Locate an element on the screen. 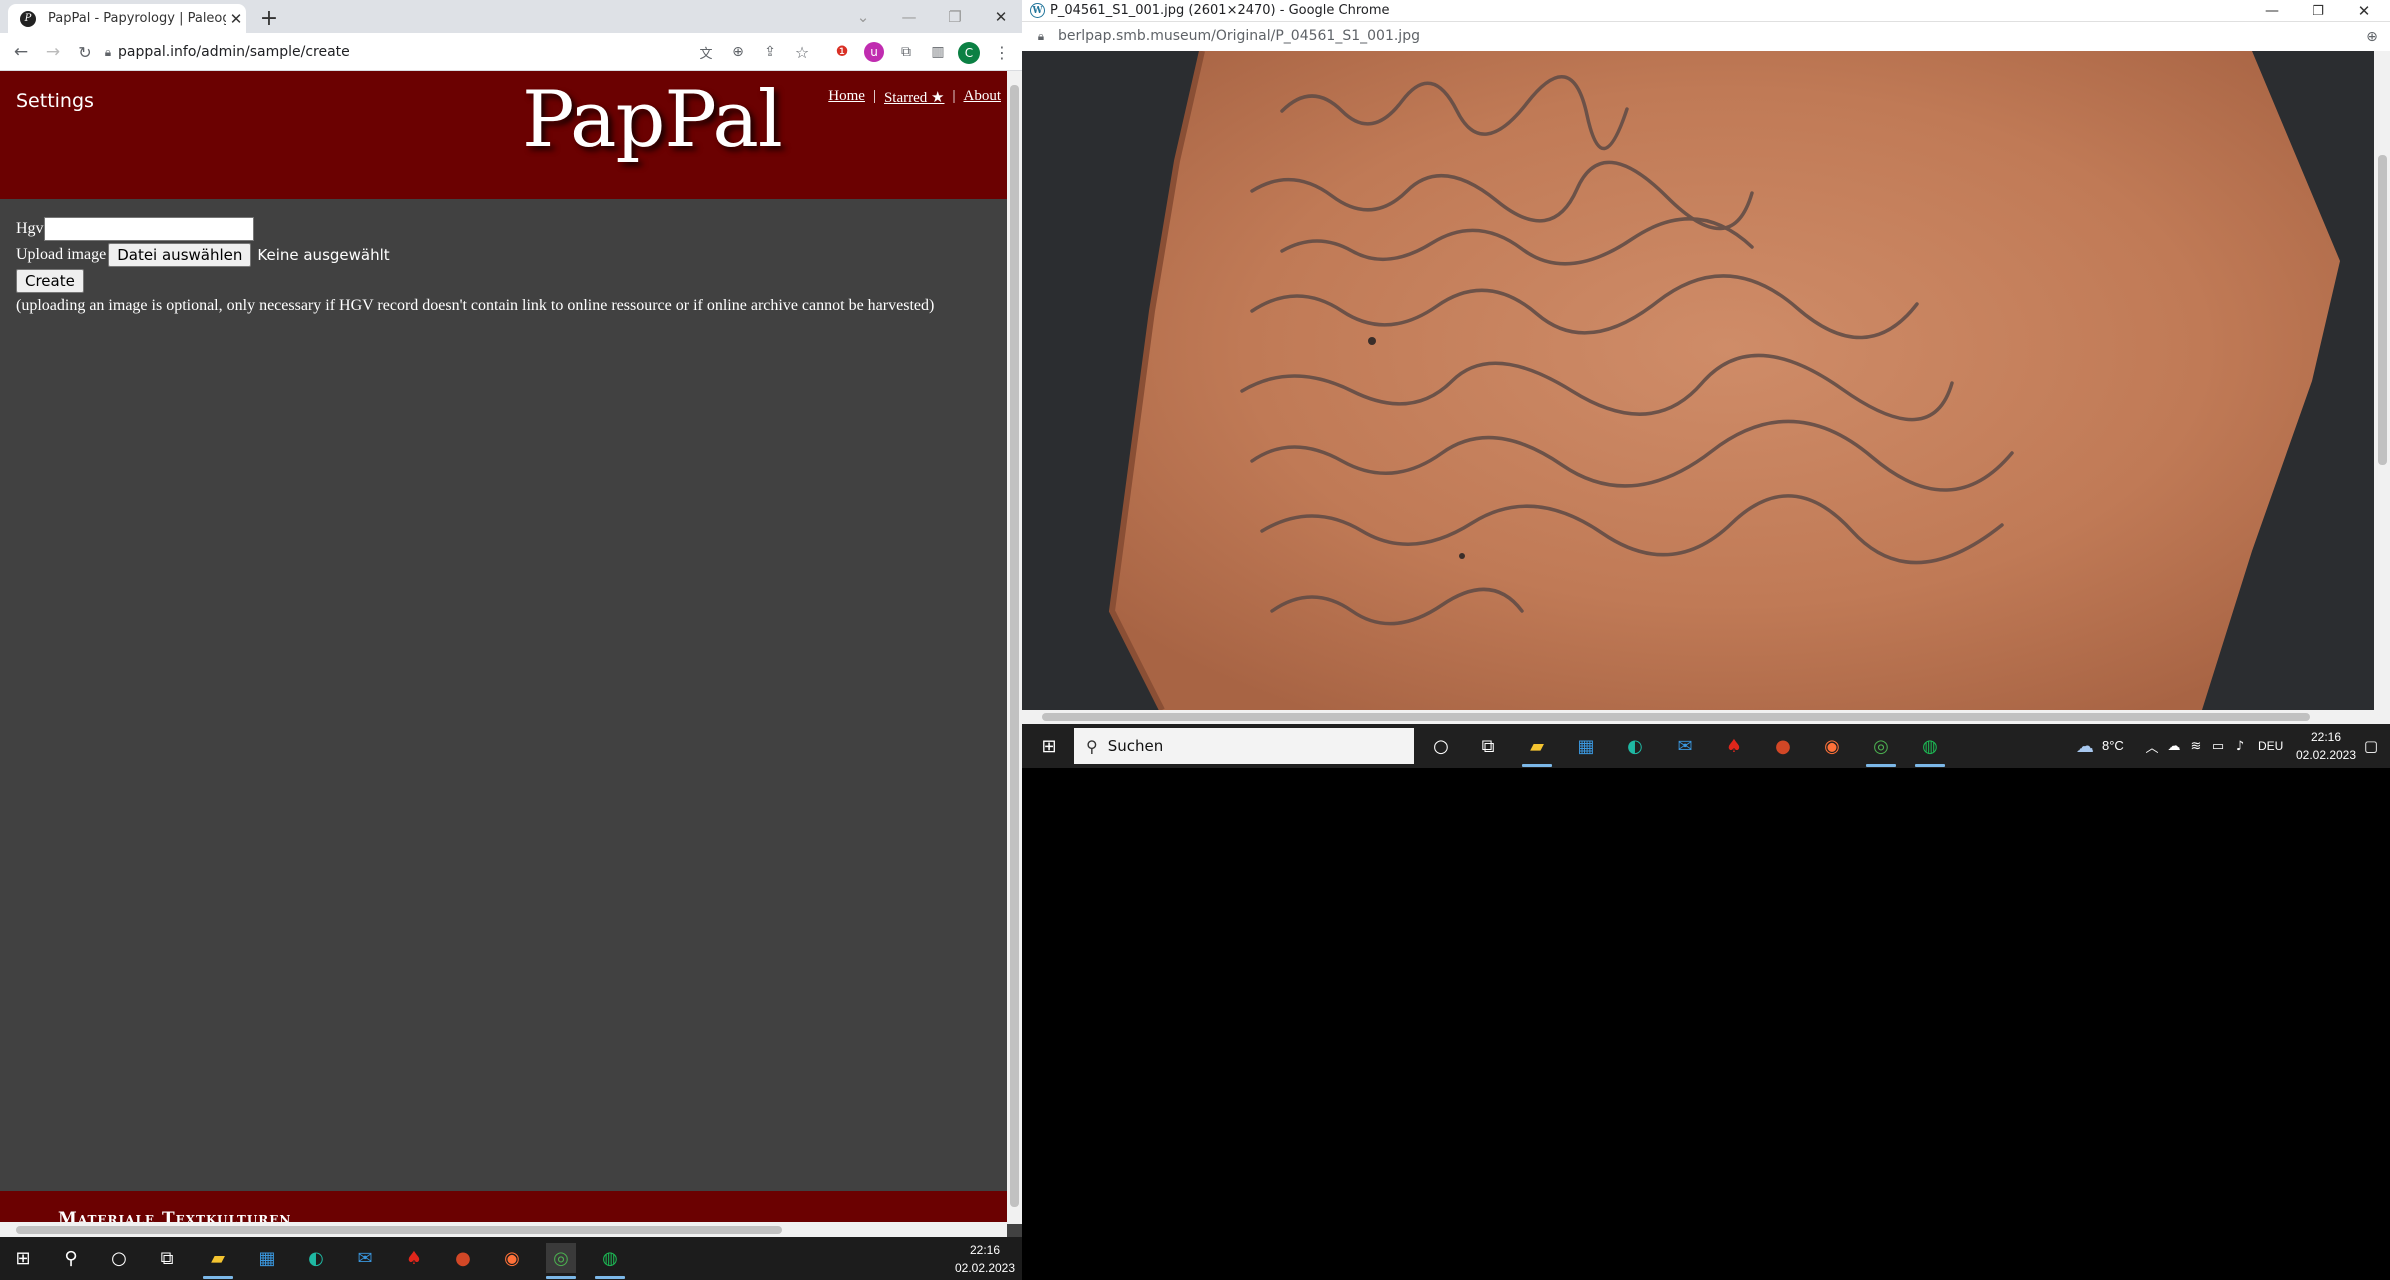 The image size is (2390, 1280). hgv-row: Hgv is located at coordinates (511, 229).